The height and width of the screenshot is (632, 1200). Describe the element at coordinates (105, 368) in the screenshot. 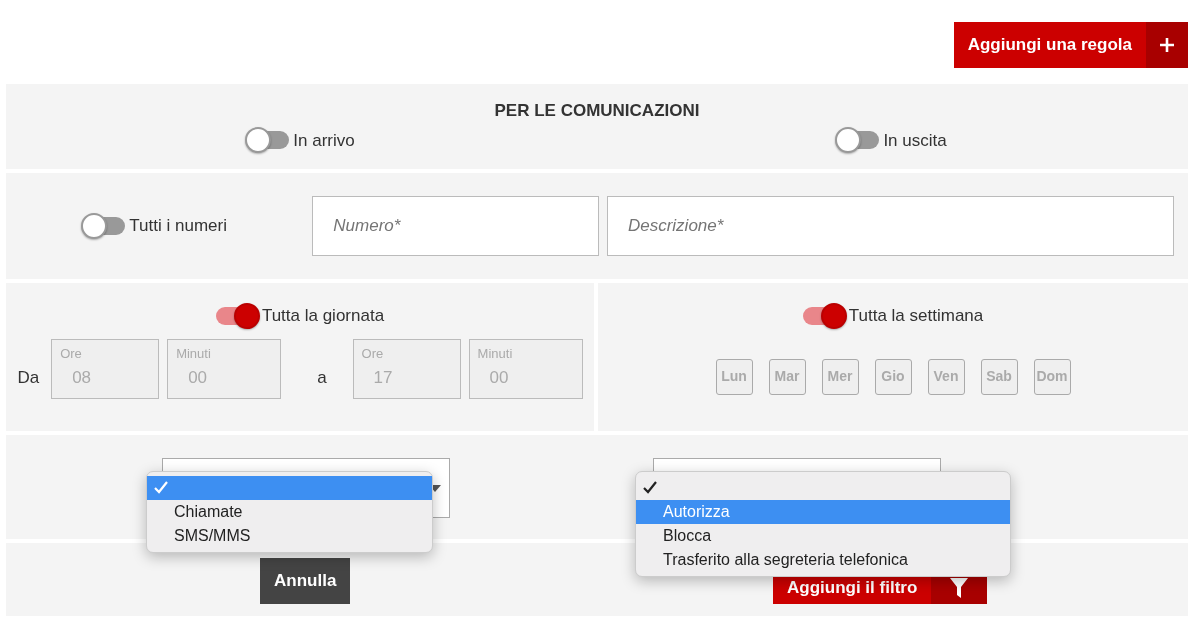

I see `time-field: Ore 08` at that location.